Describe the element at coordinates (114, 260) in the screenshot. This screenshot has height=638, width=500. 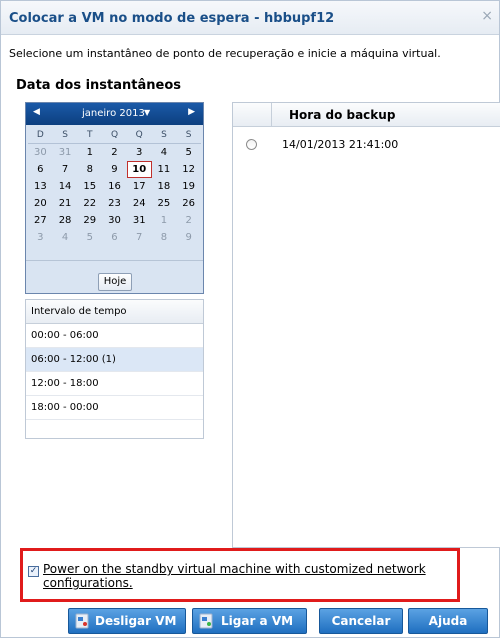
I see `calendar-divider` at that location.